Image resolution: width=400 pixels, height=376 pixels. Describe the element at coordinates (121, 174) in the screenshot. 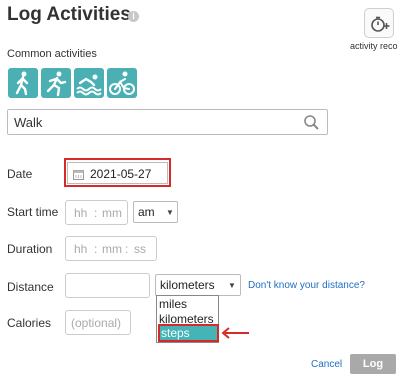

I see `date-value: 2021-05-27` at that location.